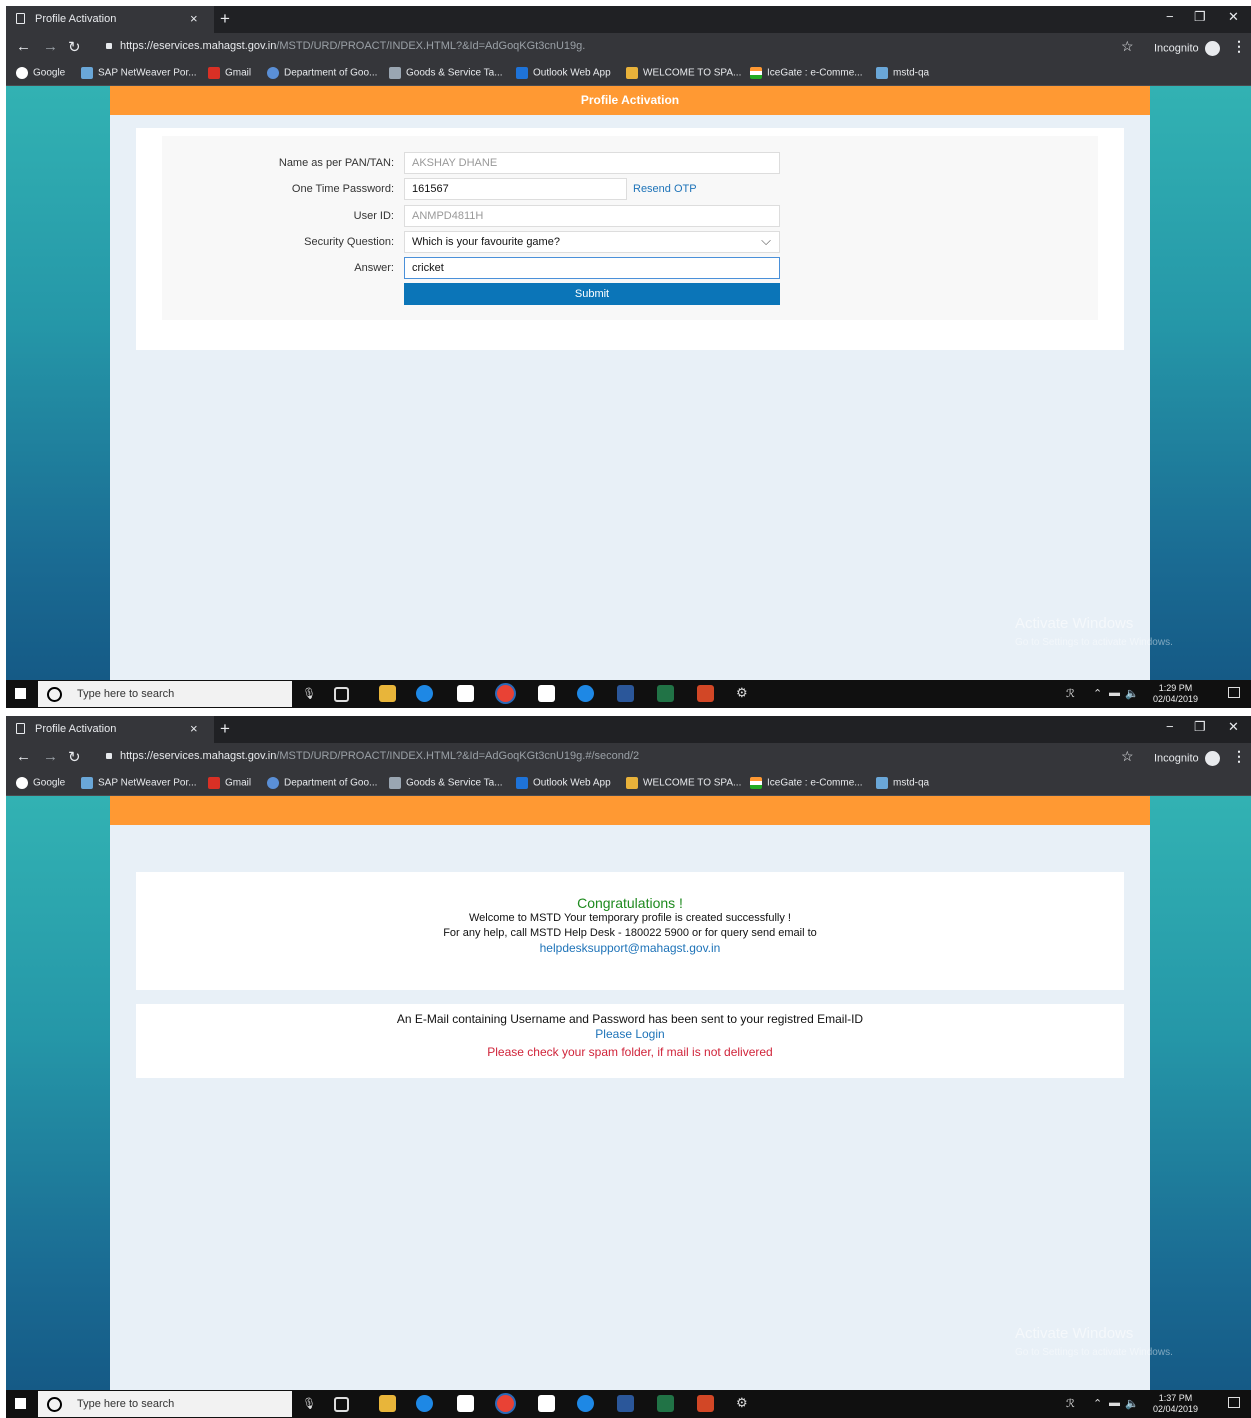 This screenshot has width=1251, height=1418. I want to click on please-login-link: Please Login, so click(630, 1034).